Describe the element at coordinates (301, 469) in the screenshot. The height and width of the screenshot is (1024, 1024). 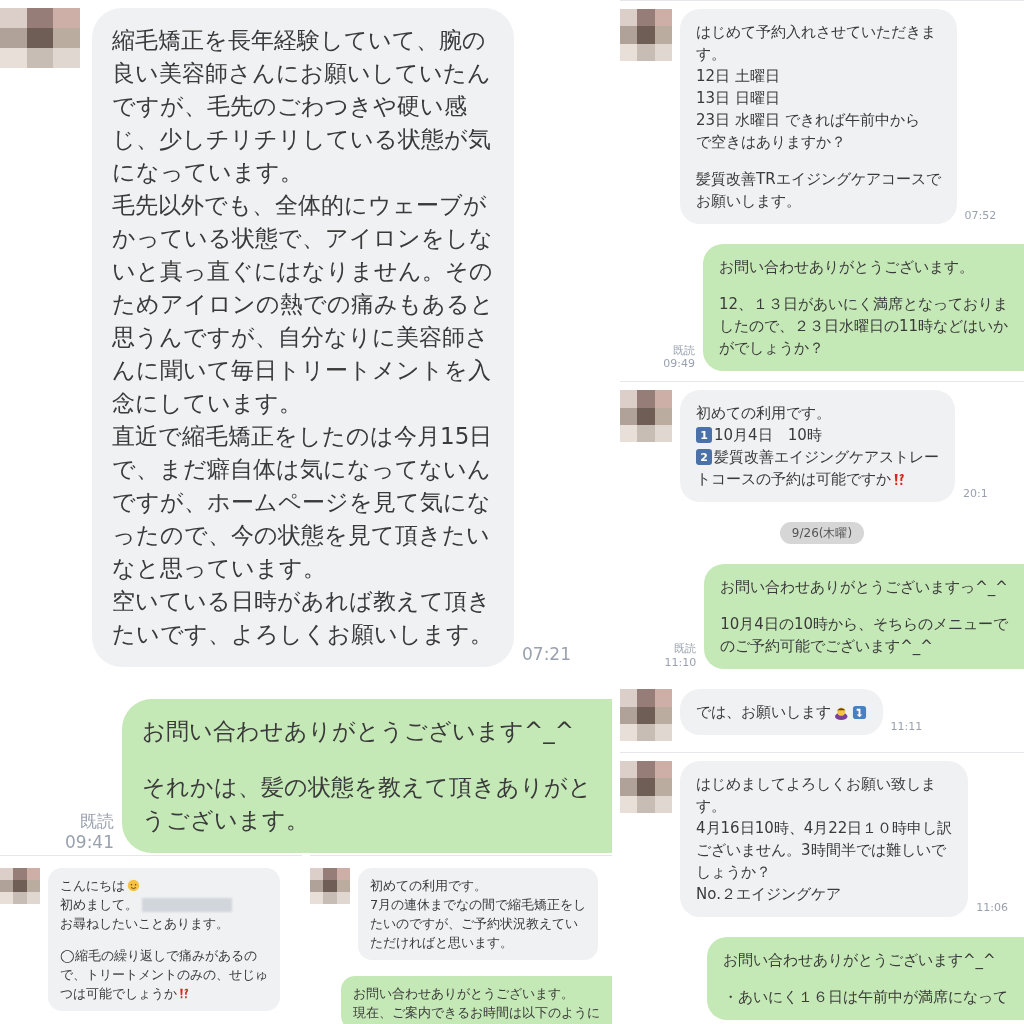
I see `message-line: で、まだ癖自体は気になってないん` at that location.